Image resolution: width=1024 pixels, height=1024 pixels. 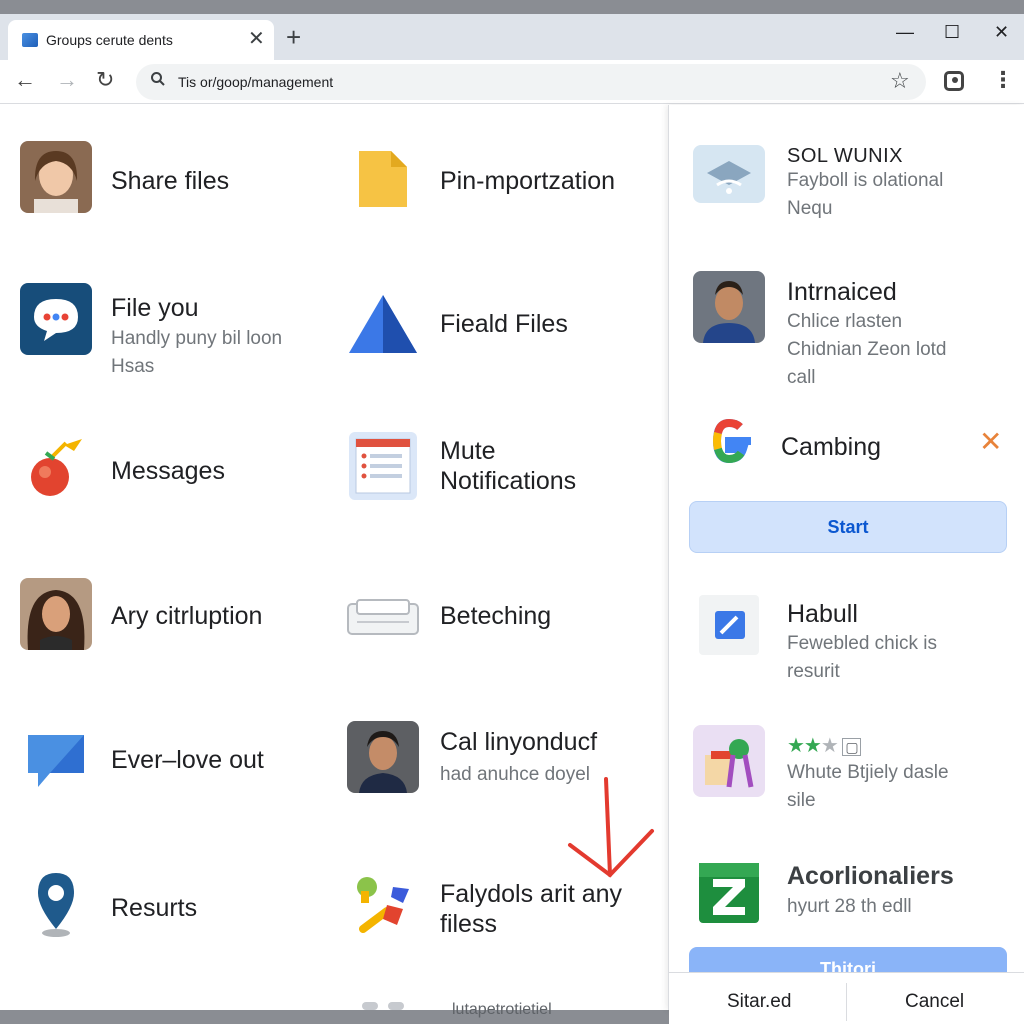 I want to click on card-subtitle: Fayboll is olational Nequ, so click(x=865, y=194).